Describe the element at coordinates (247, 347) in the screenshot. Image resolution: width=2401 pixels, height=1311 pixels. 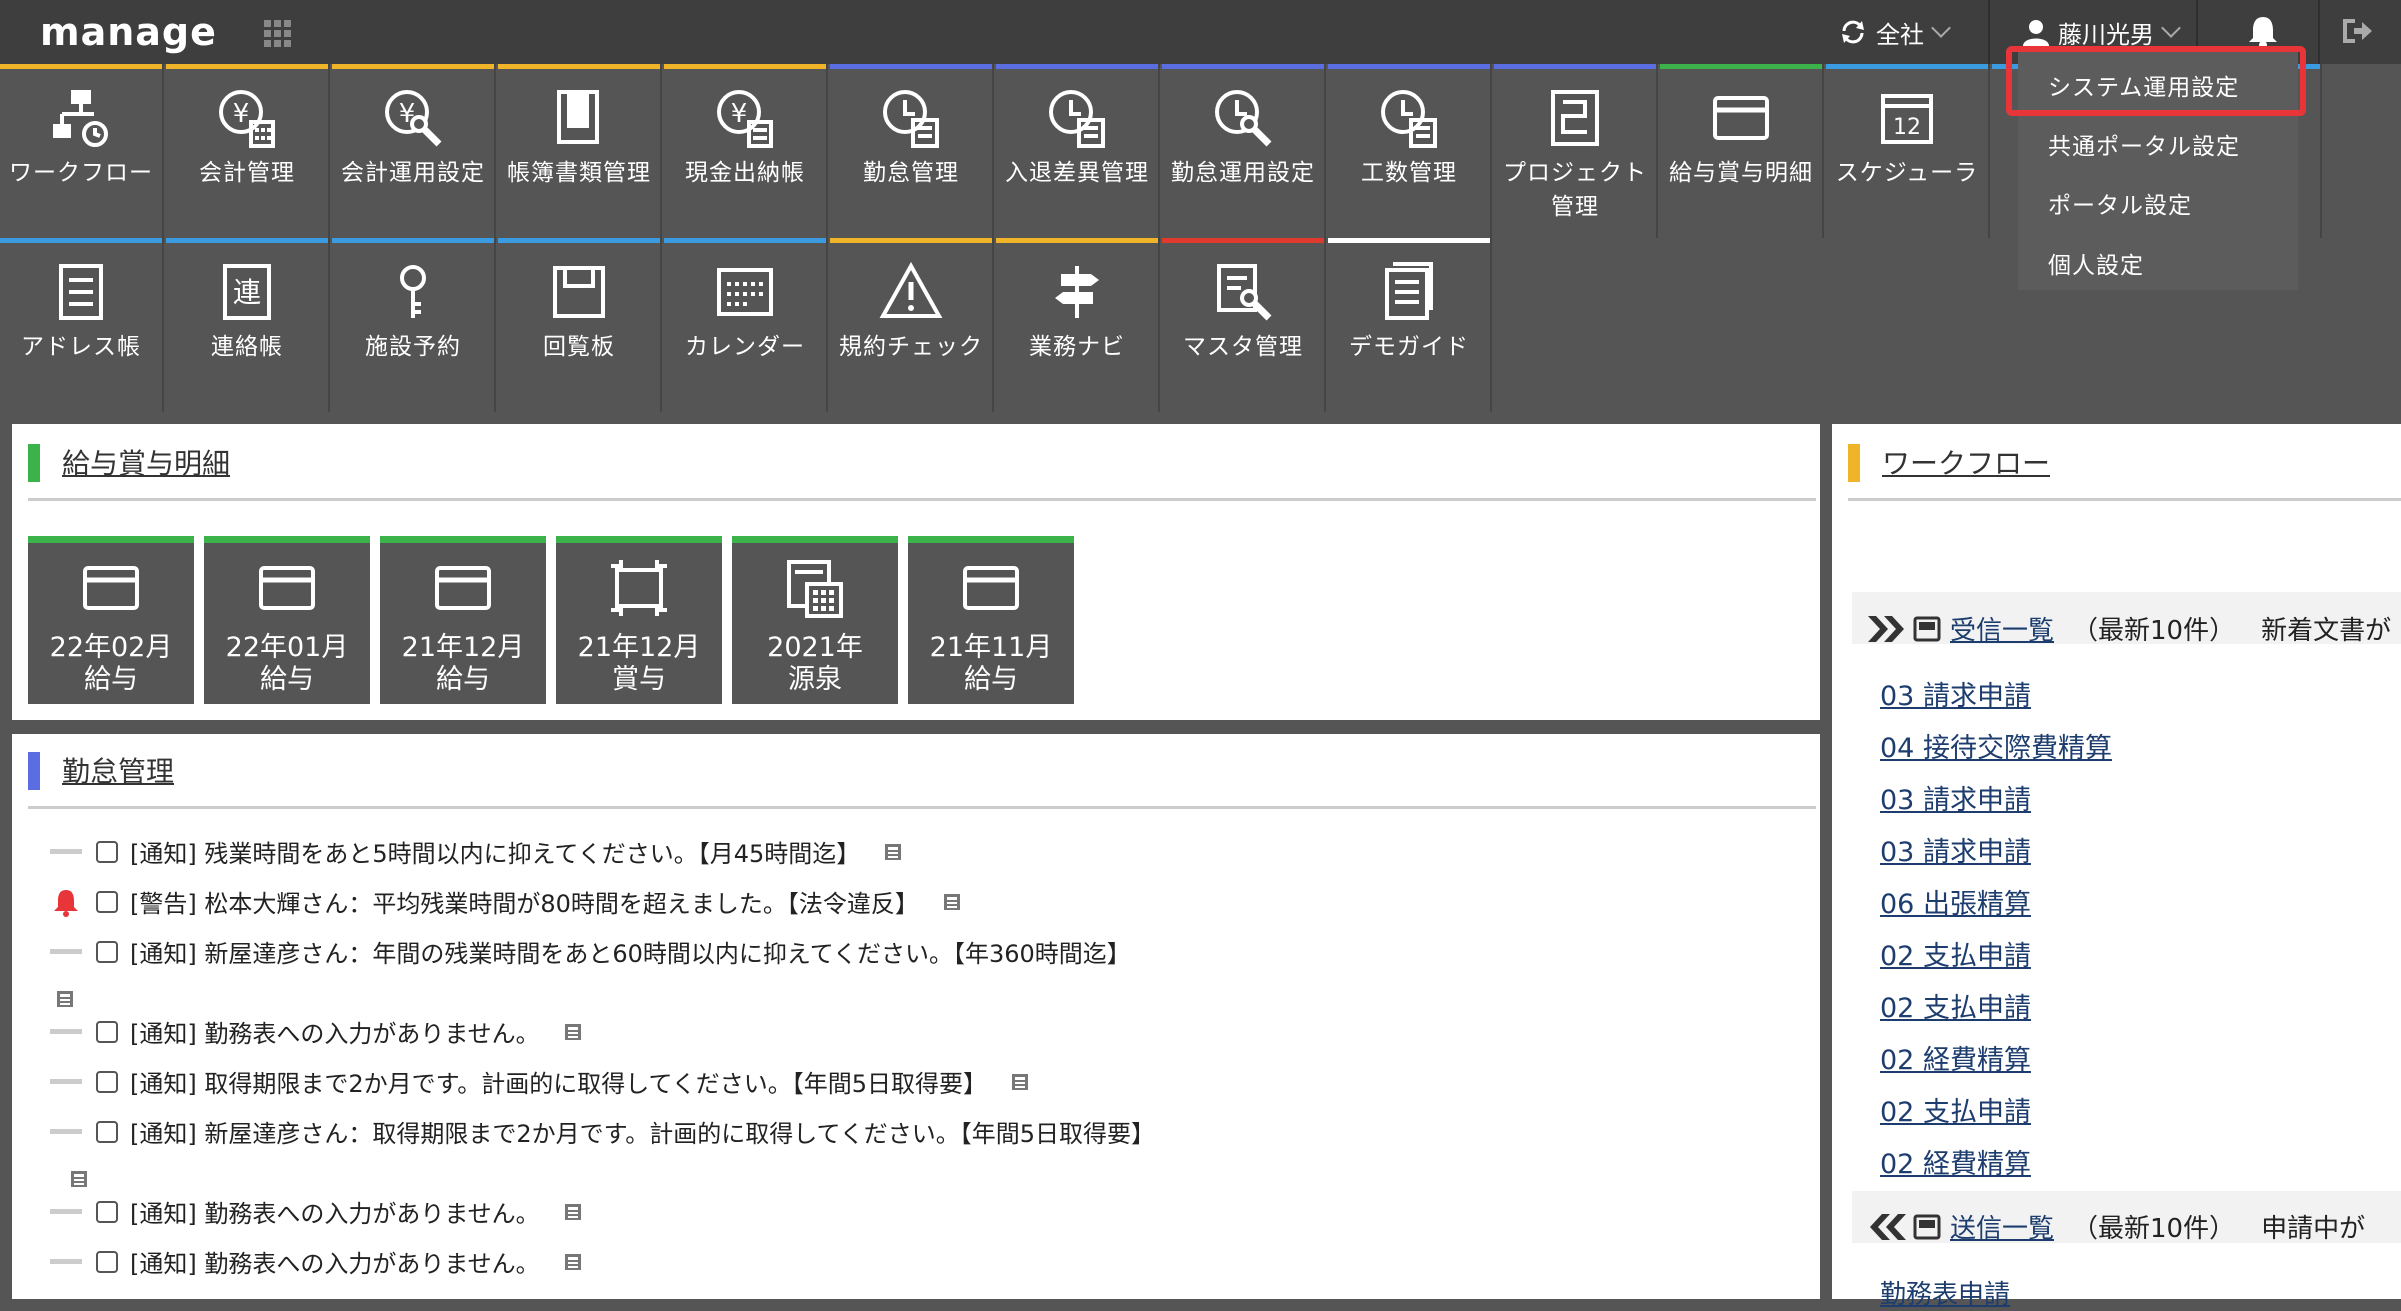
I see `menu-tile-label: 連絡帳` at that location.